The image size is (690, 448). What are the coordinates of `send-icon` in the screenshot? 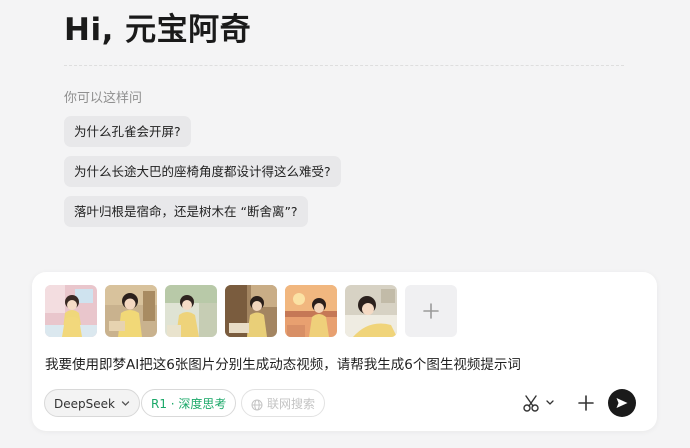 It's located at (622, 403).